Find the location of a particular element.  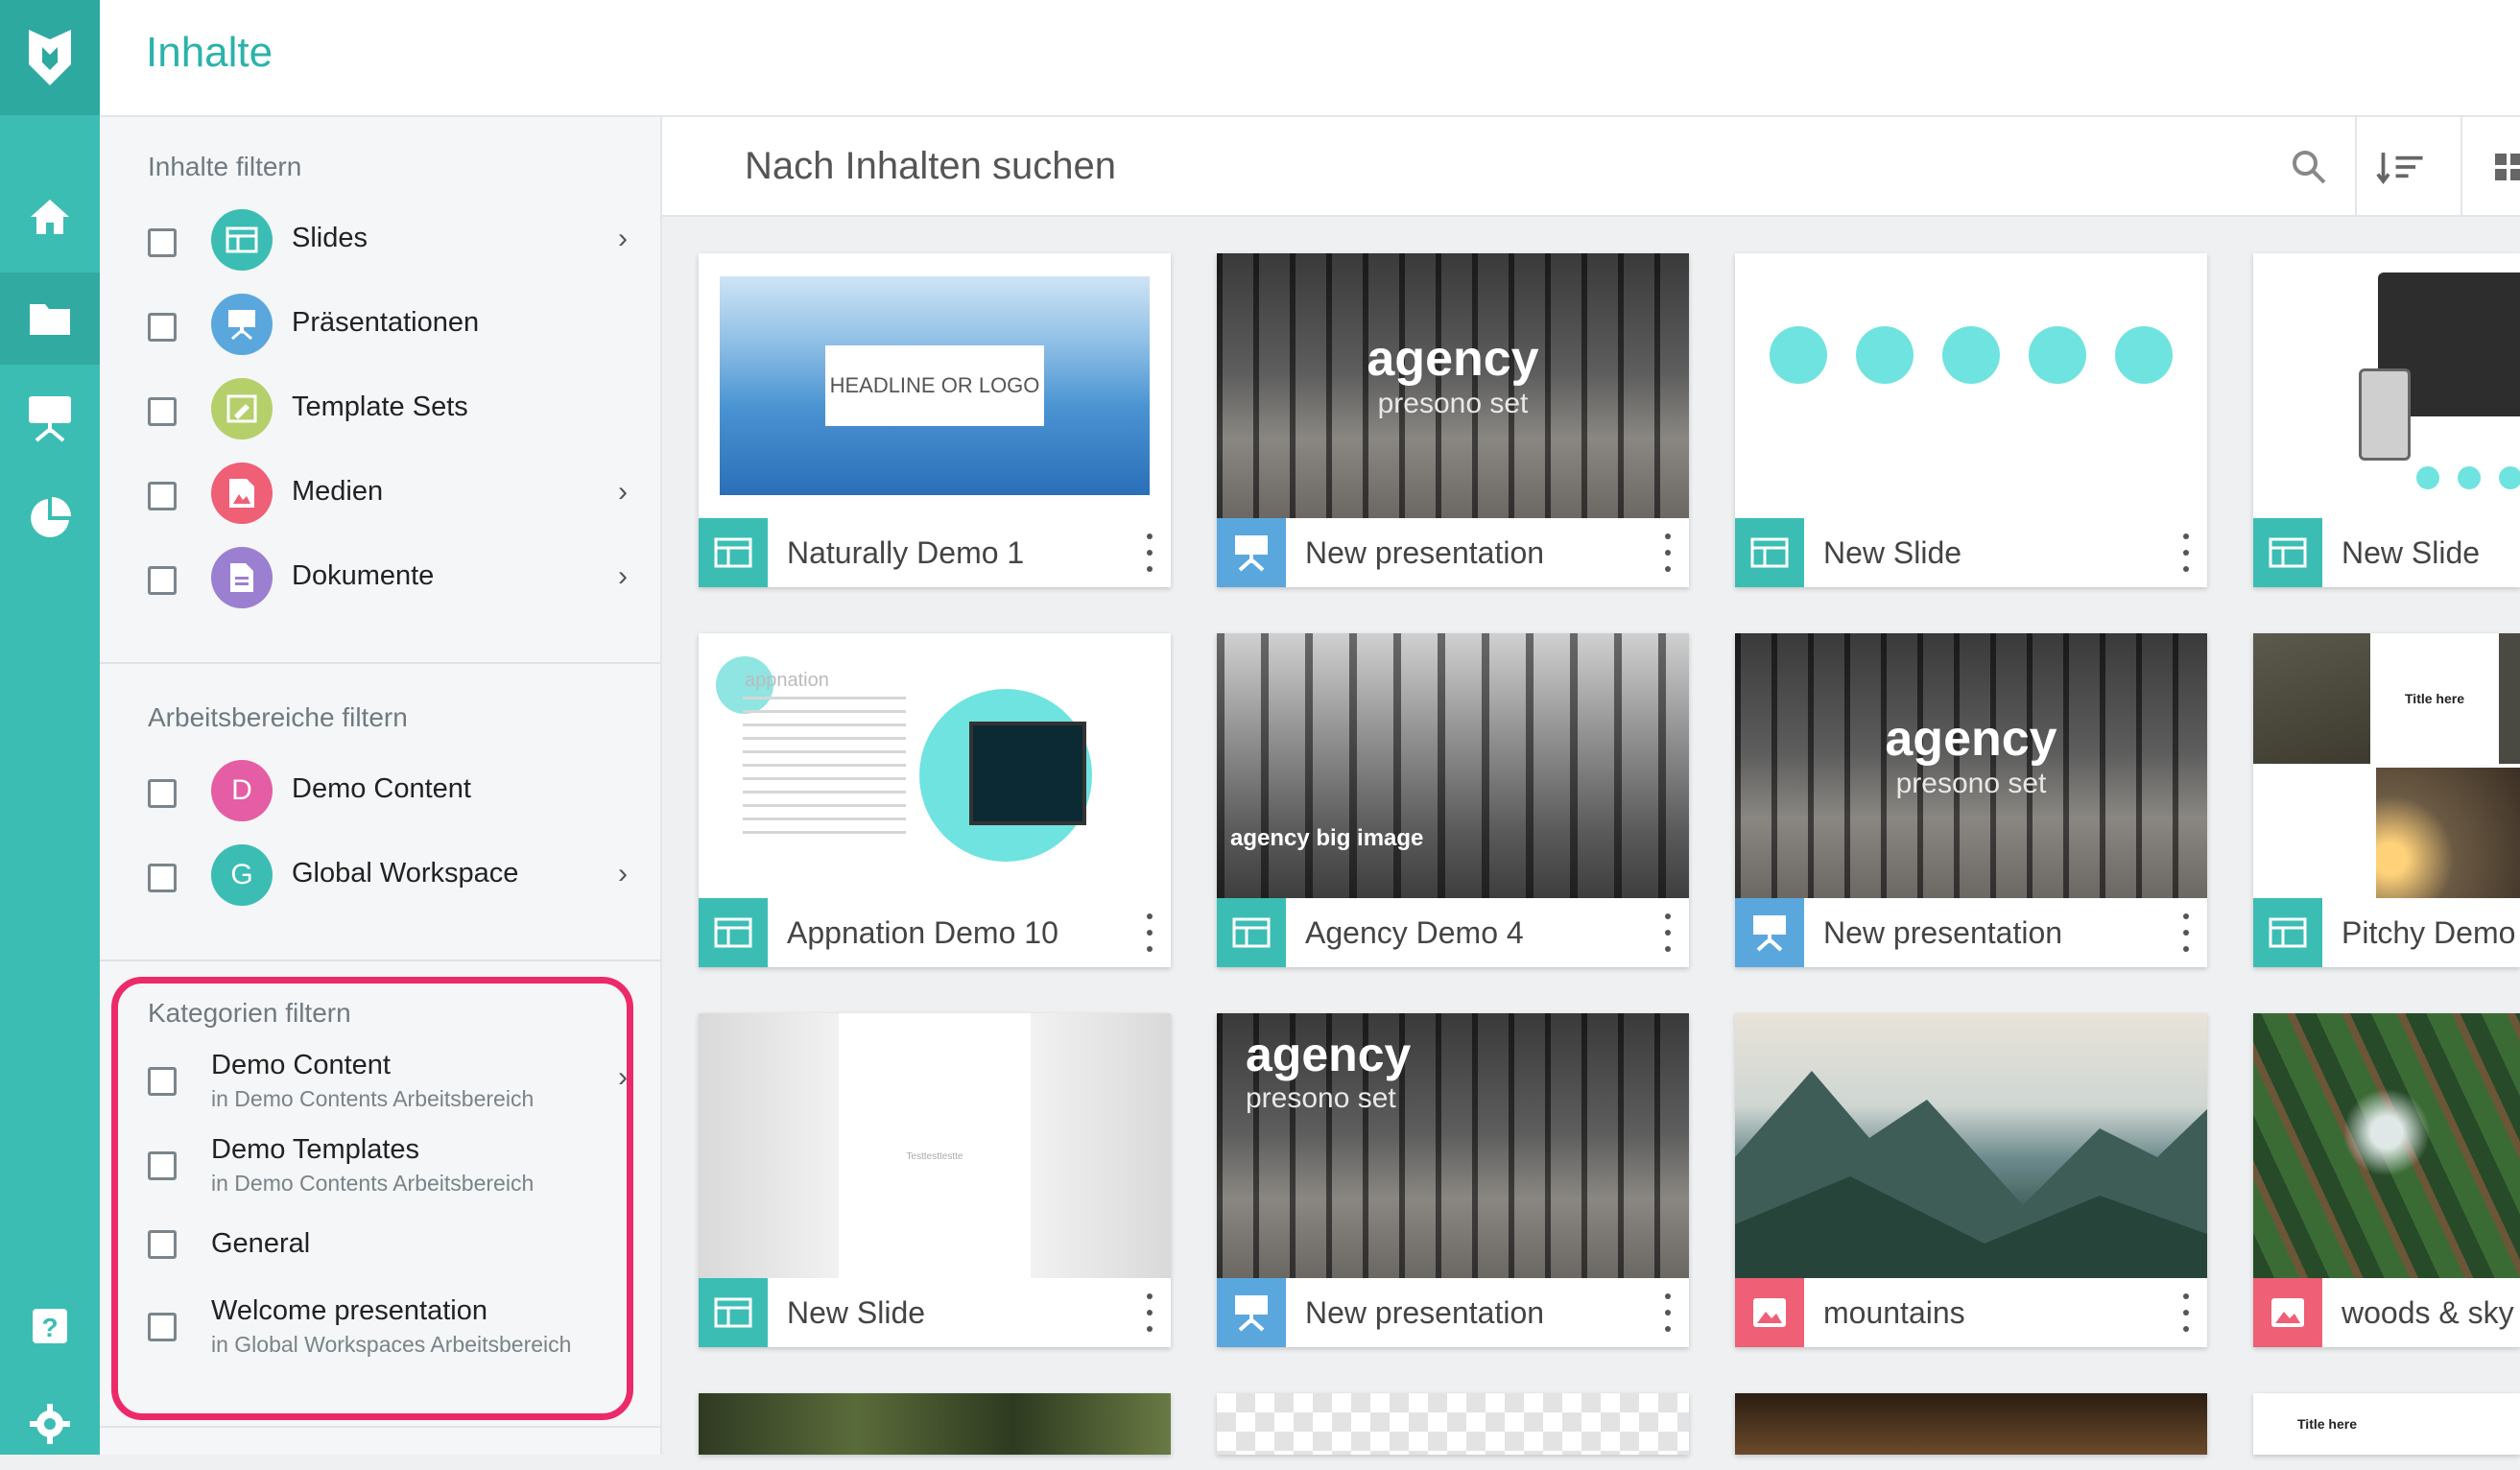

card-thumbnail: Testtesttestte is located at coordinates (935, 1145).